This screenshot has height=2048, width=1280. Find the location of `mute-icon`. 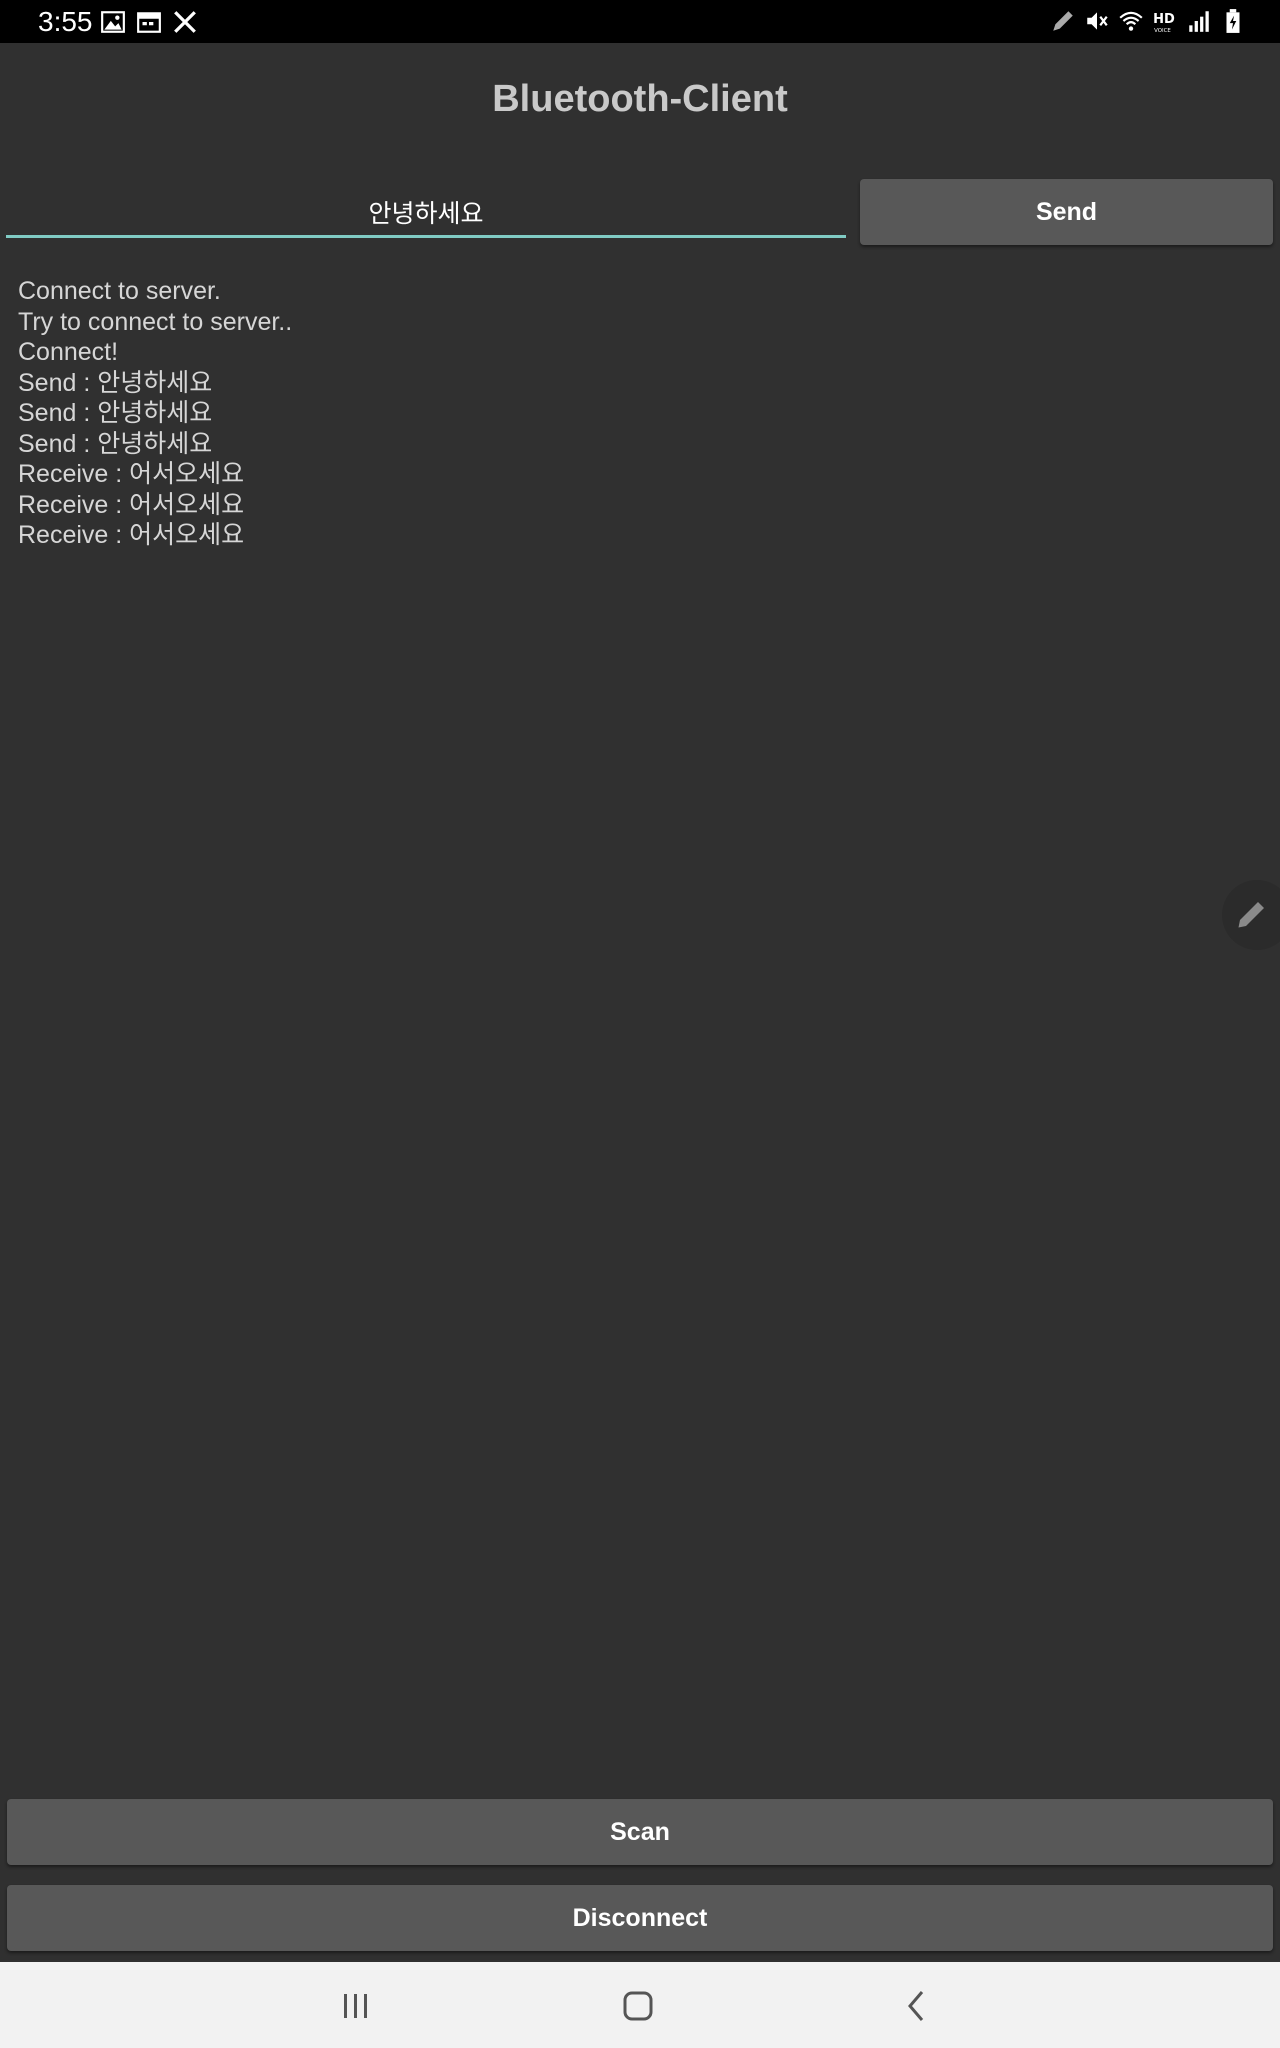

mute-icon is located at coordinates (1097, 21).